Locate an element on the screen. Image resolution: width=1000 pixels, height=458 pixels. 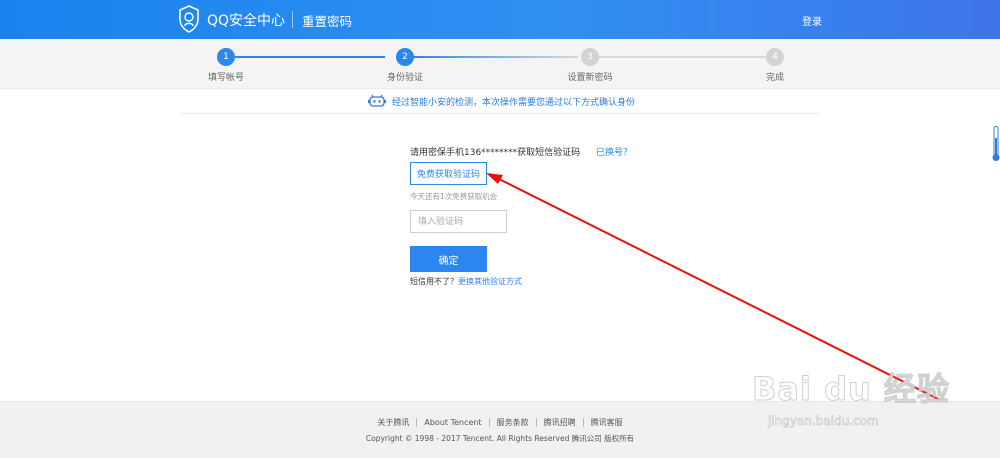
step-1-label: 填写帐号 is located at coordinates (225, 78).